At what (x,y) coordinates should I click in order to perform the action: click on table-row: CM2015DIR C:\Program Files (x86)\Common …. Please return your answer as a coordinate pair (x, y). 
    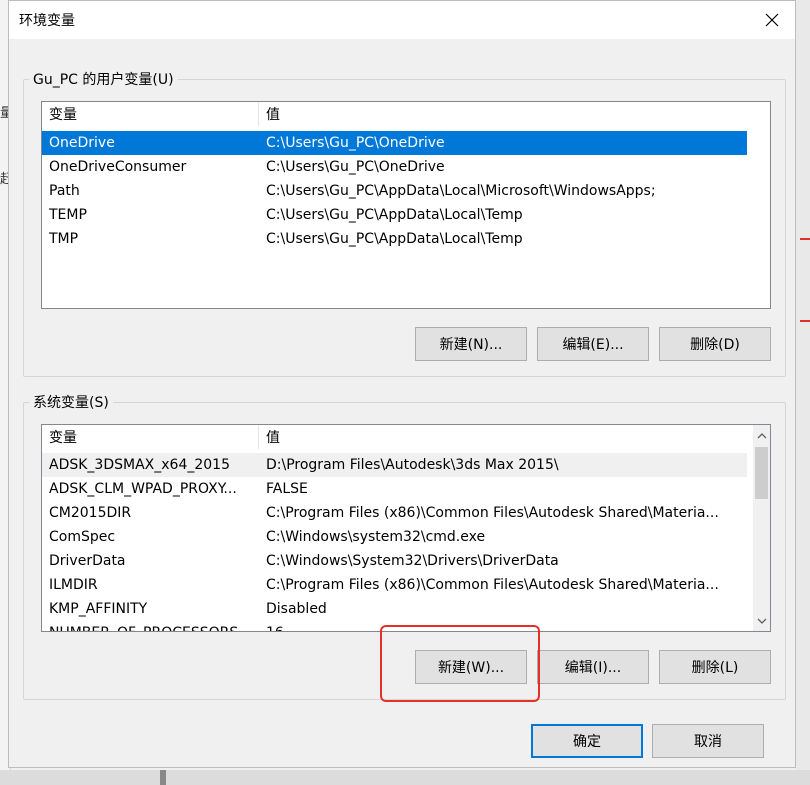
    Looking at the image, I should click on (394, 513).